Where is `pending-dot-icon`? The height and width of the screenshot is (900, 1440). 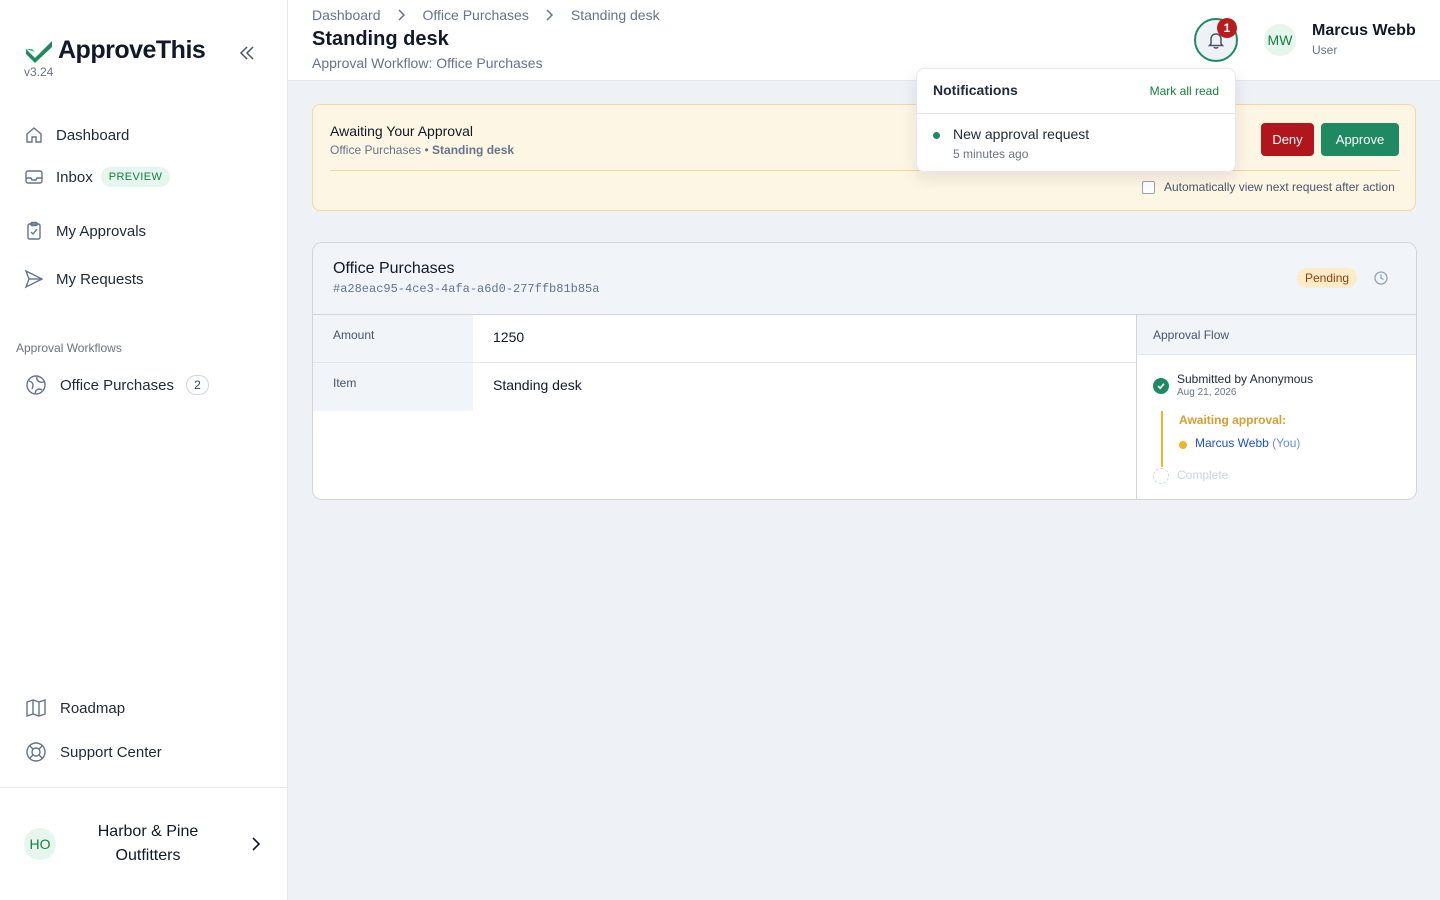 pending-dot-icon is located at coordinates (1183, 445).